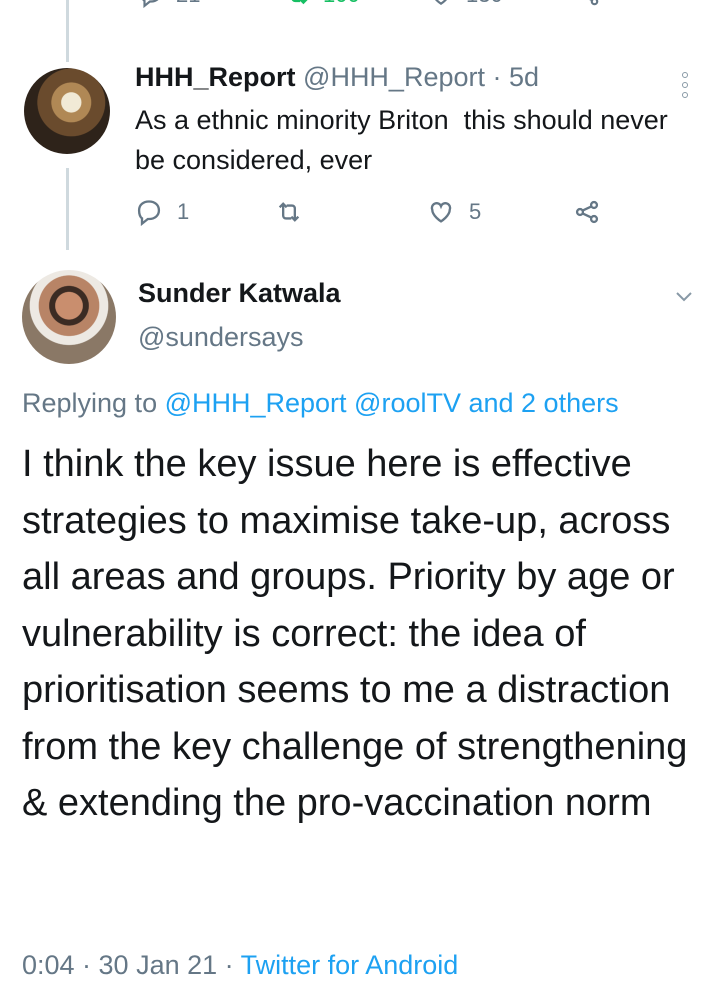  Describe the element at coordinates (162, 212) in the screenshot. I see `reply-button: 1` at that location.